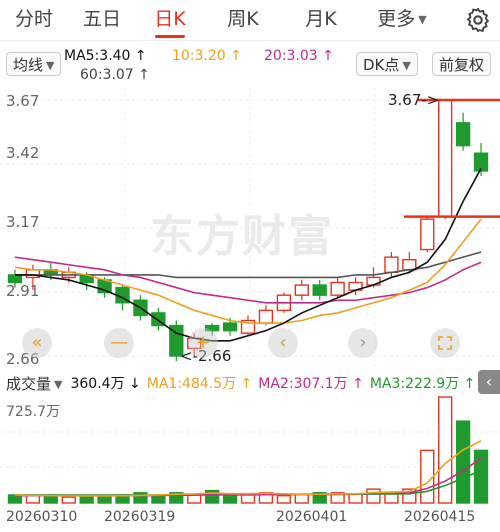 The width and height of the screenshot is (500, 532). I want to click on y-tick-label: 3.17, so click(23, 222).